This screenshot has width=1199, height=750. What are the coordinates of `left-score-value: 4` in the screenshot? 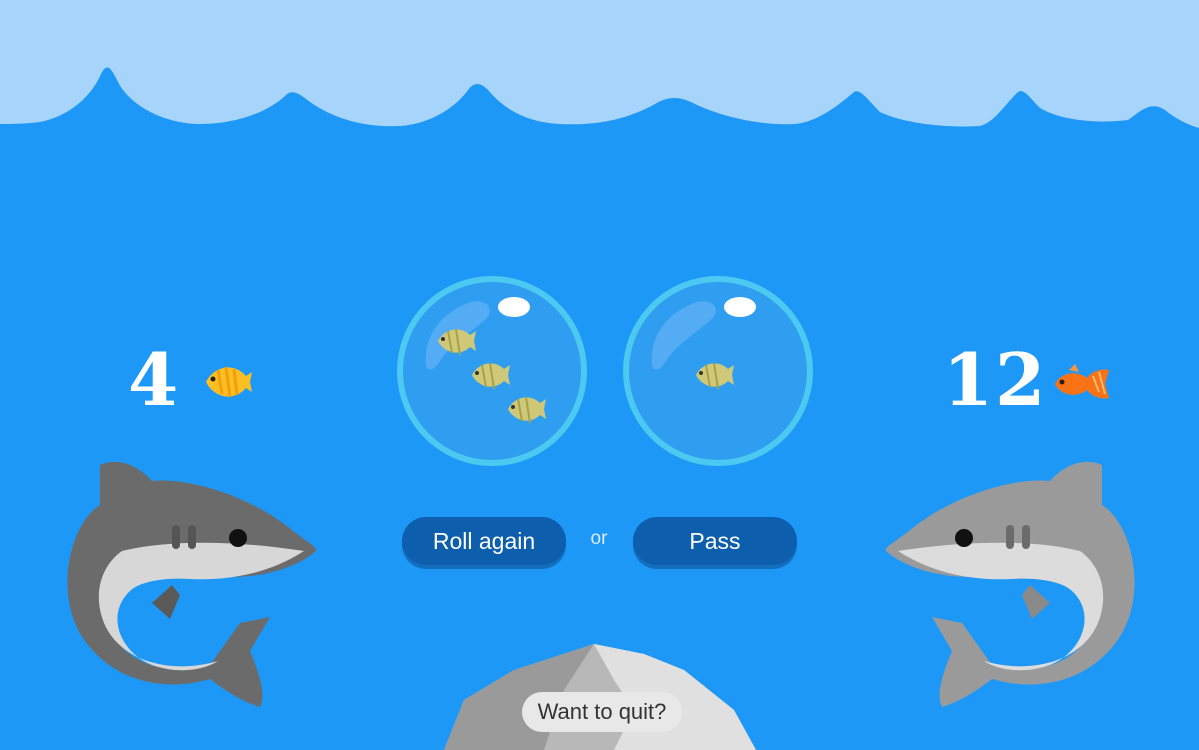 It's located at (154, 379).